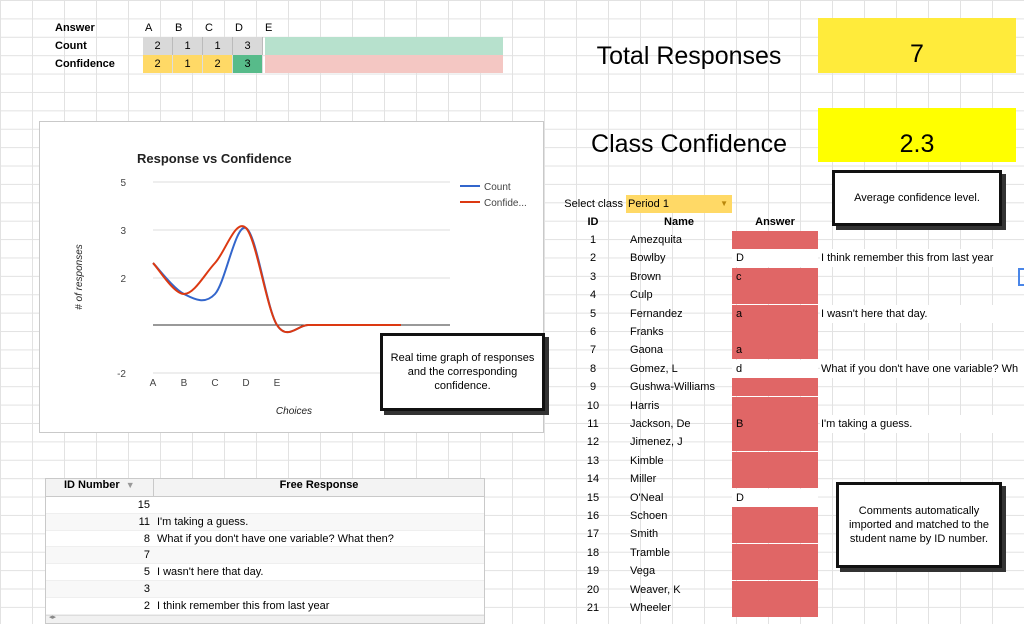 This screenshot has height=624, width=1024. I want to click on selected-cell, so click(1021, 277).